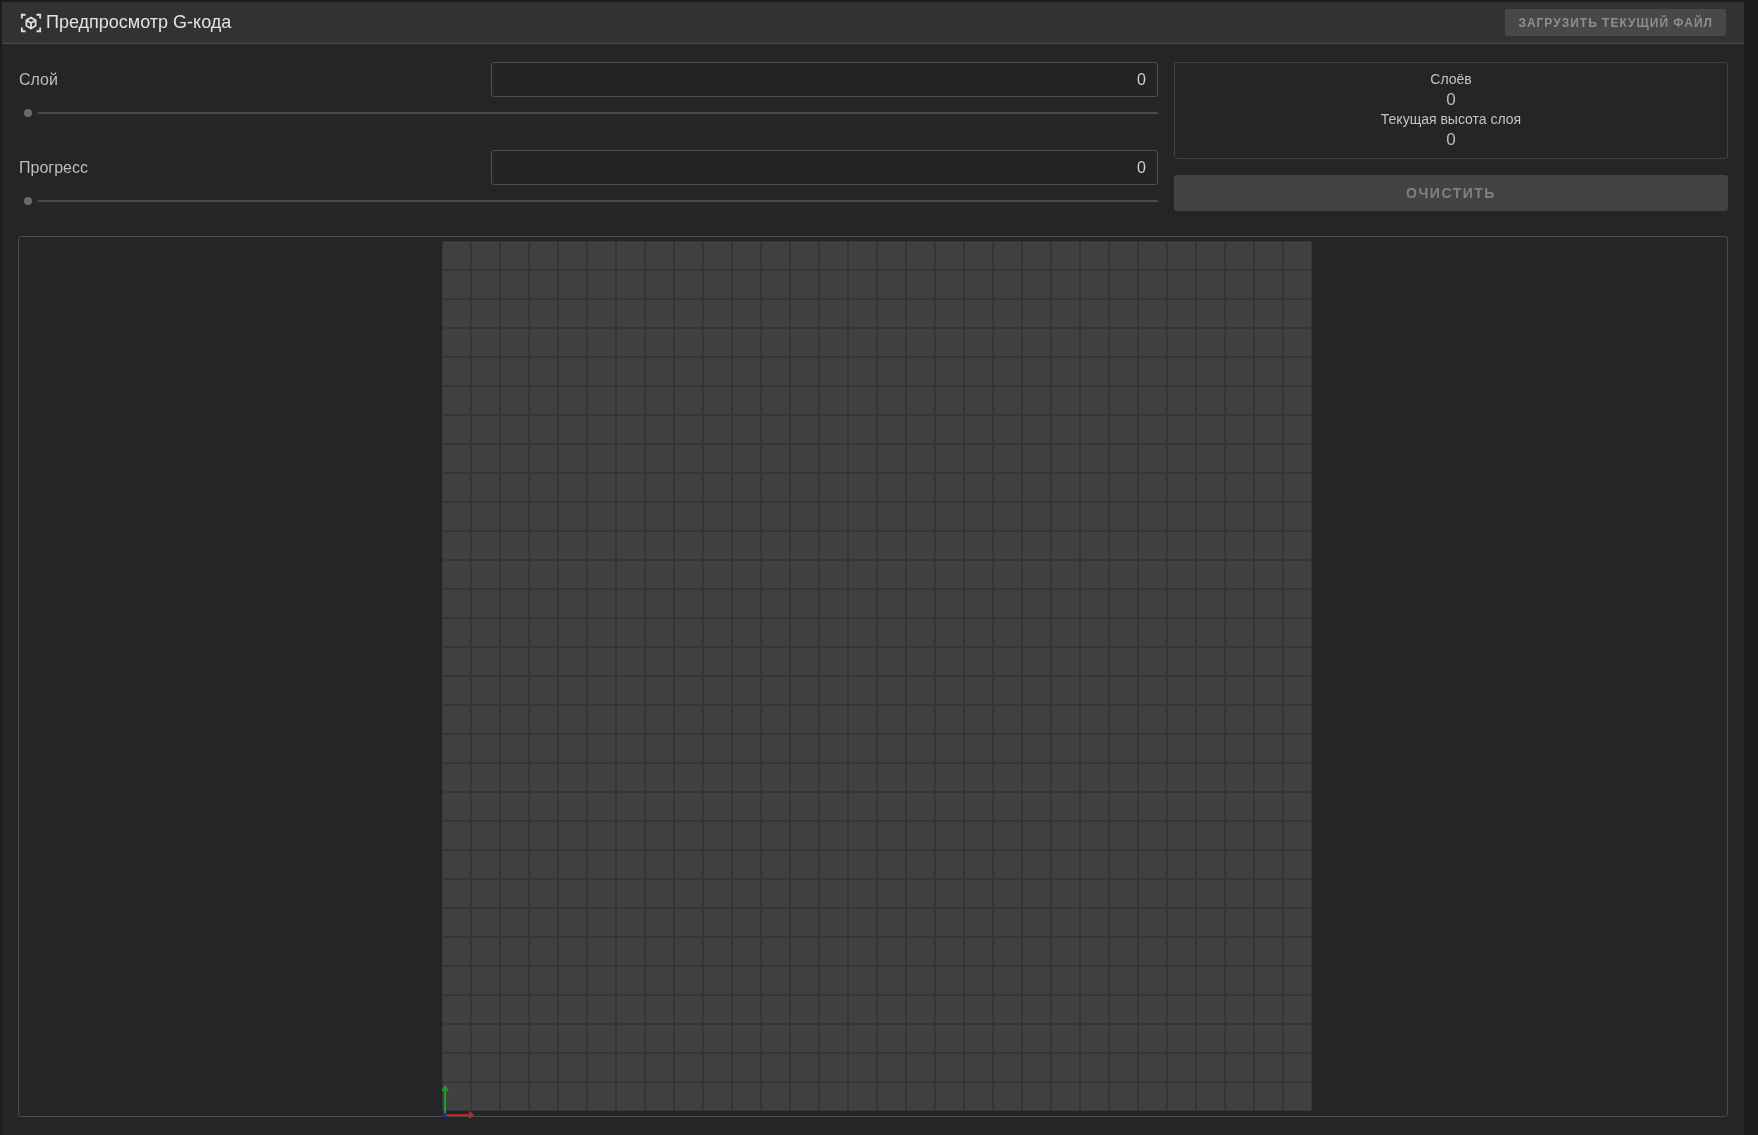 The image size is (1758, 1135). What do you see at coordinates (1451, 79) in the screenshot?
I see `stat-label: Слоёв` at bounding box center [1451, 79].